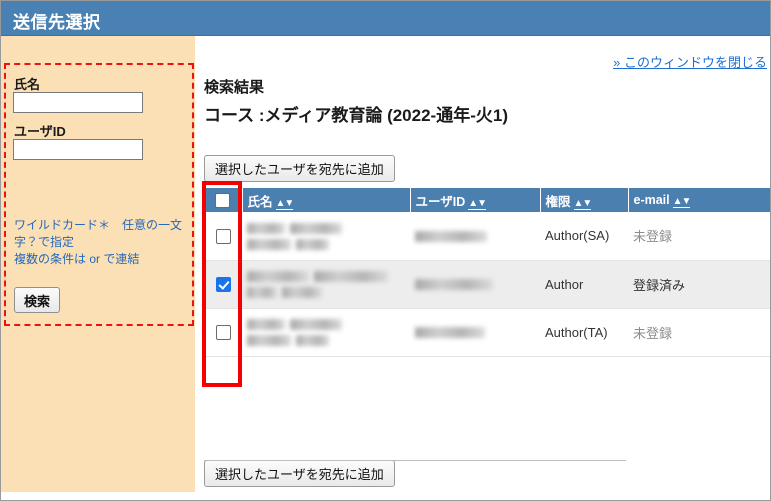  What do you see at coordinates (577, 236) in the screenshot?
I see `user-role-text: Author(SA)` at bounding box center [577, 236].